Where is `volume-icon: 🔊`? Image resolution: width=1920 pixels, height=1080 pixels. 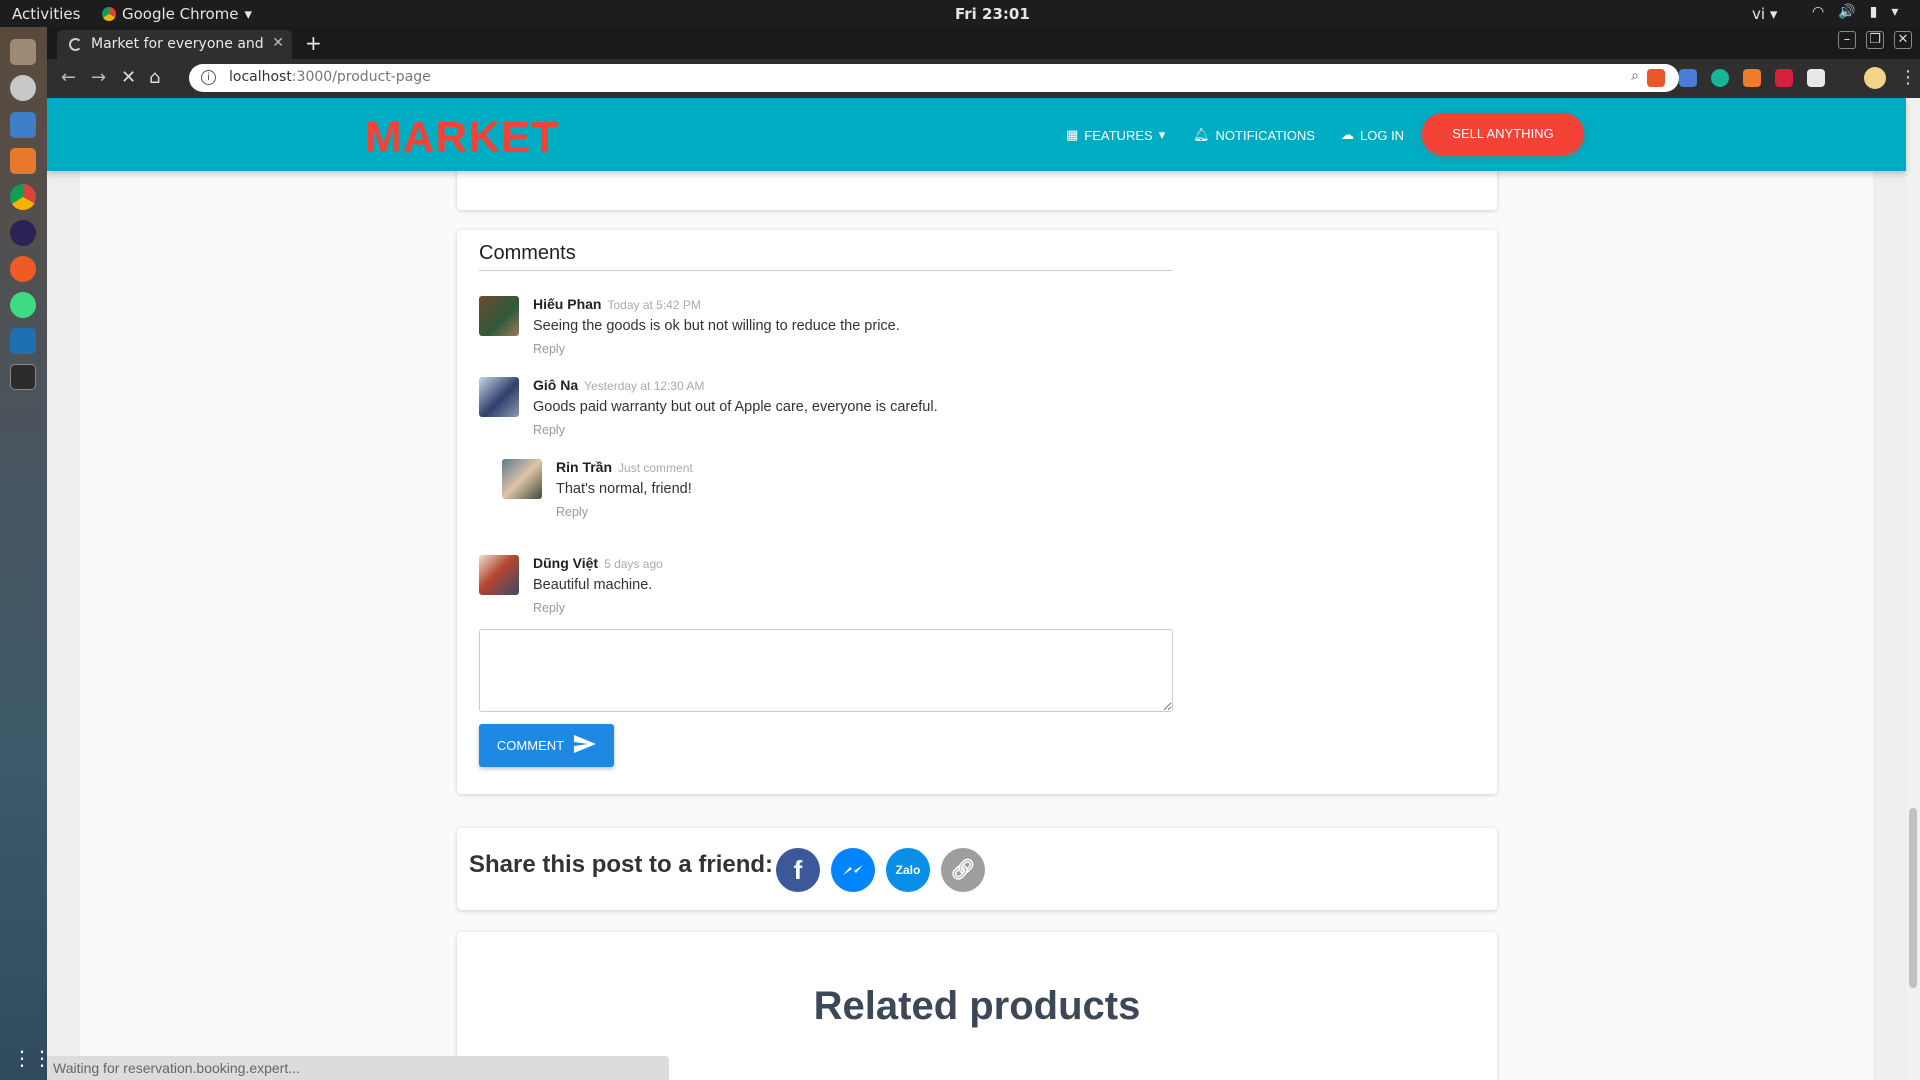 volume-icon: 🔊 is located at coordinates (1847, 12).